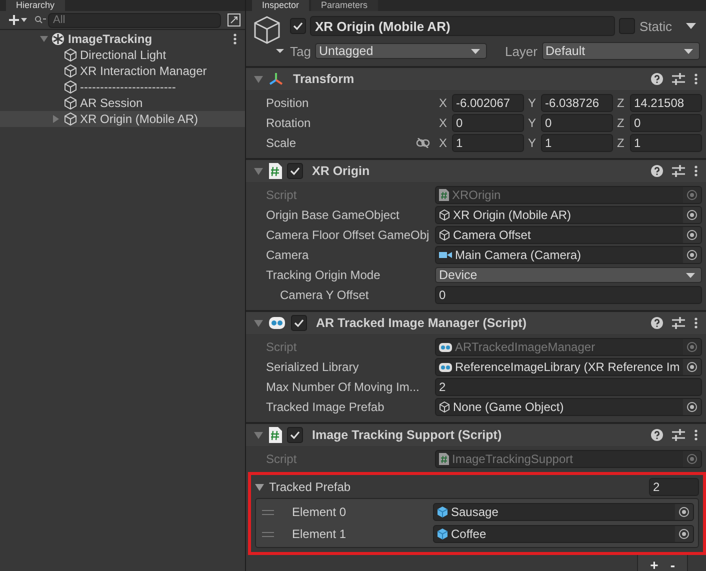 This screenshot has height=571, width=706. Describe the element at coordinates (423, 143) in the screenshot. I see `link-icon` at that location.